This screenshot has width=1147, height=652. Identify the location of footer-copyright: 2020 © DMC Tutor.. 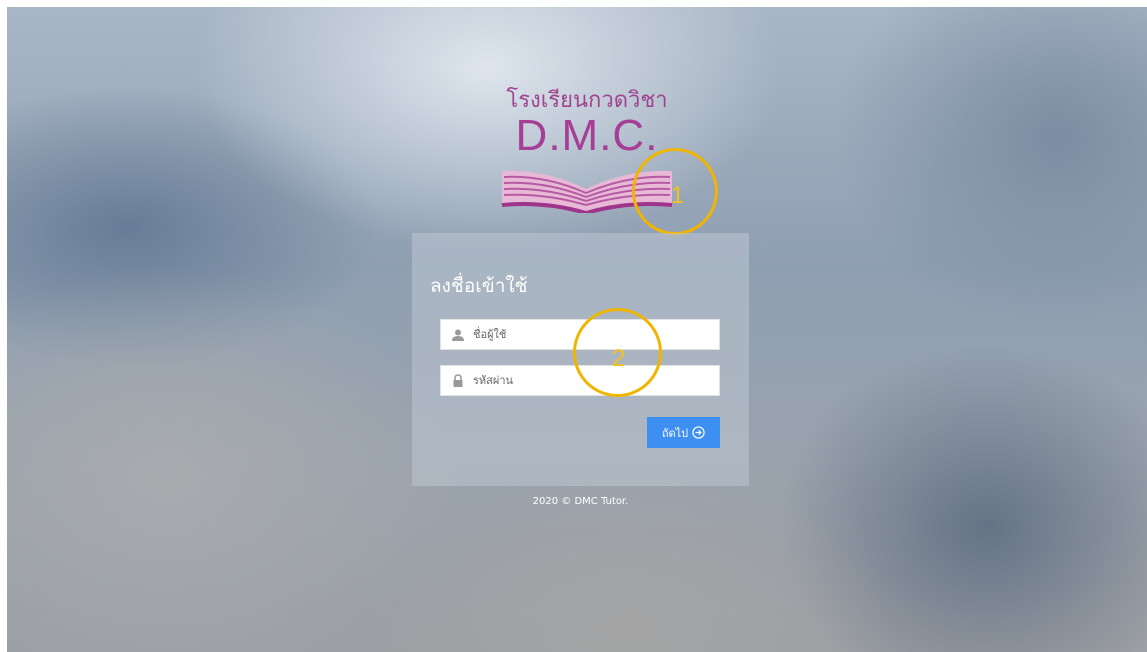
(580, 501).